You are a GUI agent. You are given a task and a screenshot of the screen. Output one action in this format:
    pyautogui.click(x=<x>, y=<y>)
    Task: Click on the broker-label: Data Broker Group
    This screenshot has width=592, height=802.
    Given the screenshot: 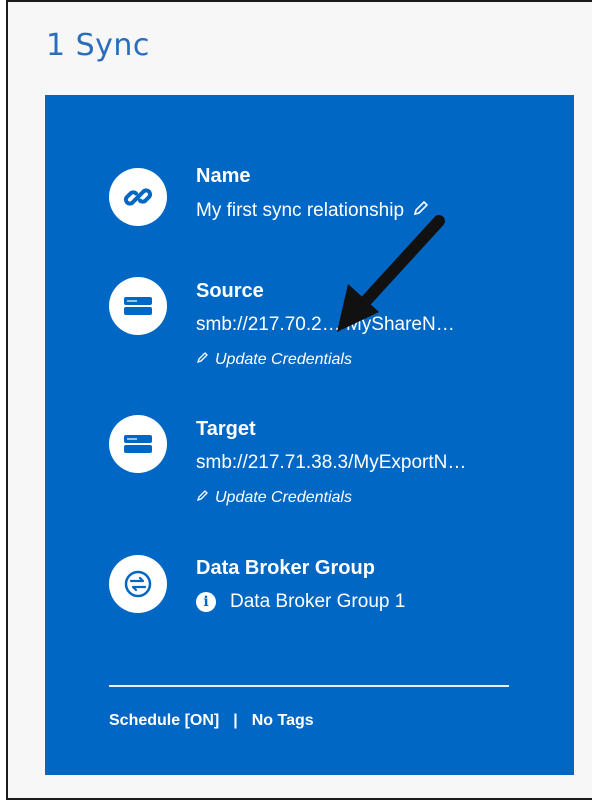 What is the action you would take?
    pyautogui.click(x=285, y=568)
    